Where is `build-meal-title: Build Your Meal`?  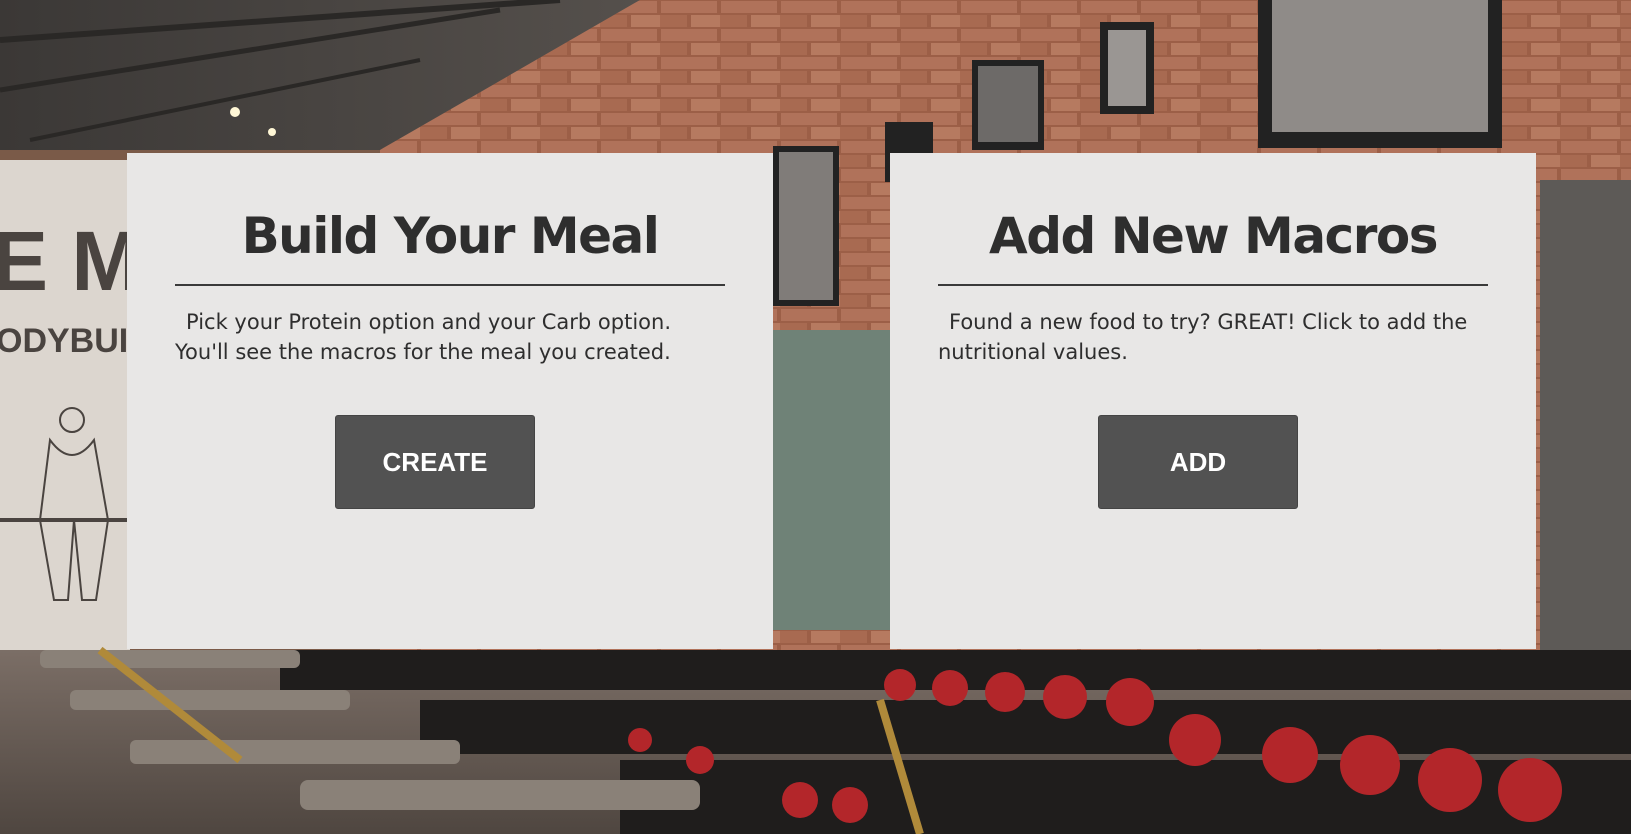 build-meal-title: Build Your Meal is located at coordinates (450, 236).